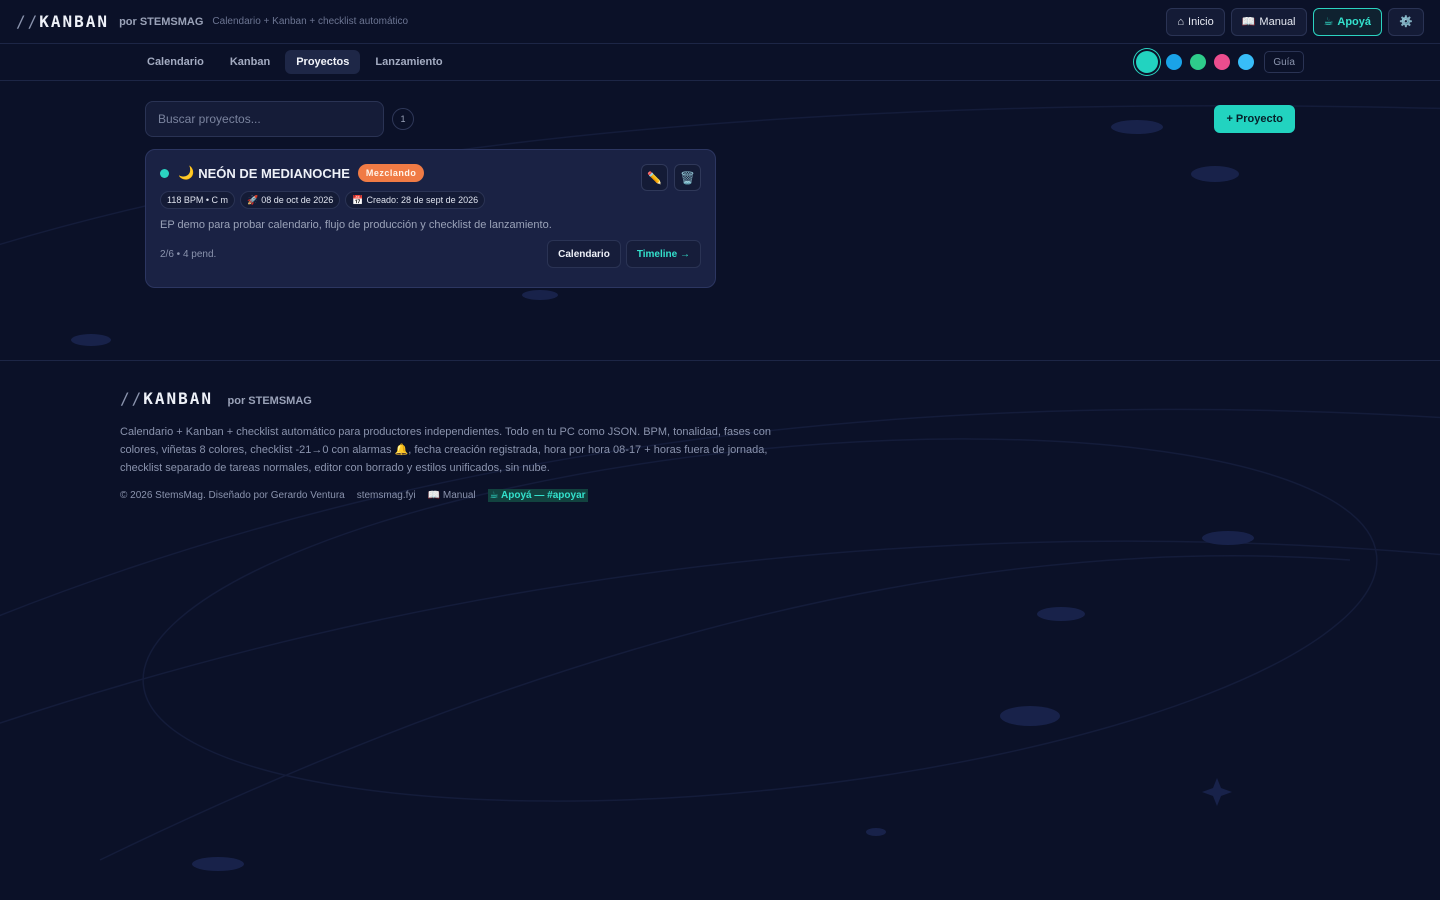 The width and height of the screenshot is (1440, 900). What do you see at coordinates (62, 21) in the screenshot?
I see `app-logo: //KANBAN` at bounding box center [62, 21].